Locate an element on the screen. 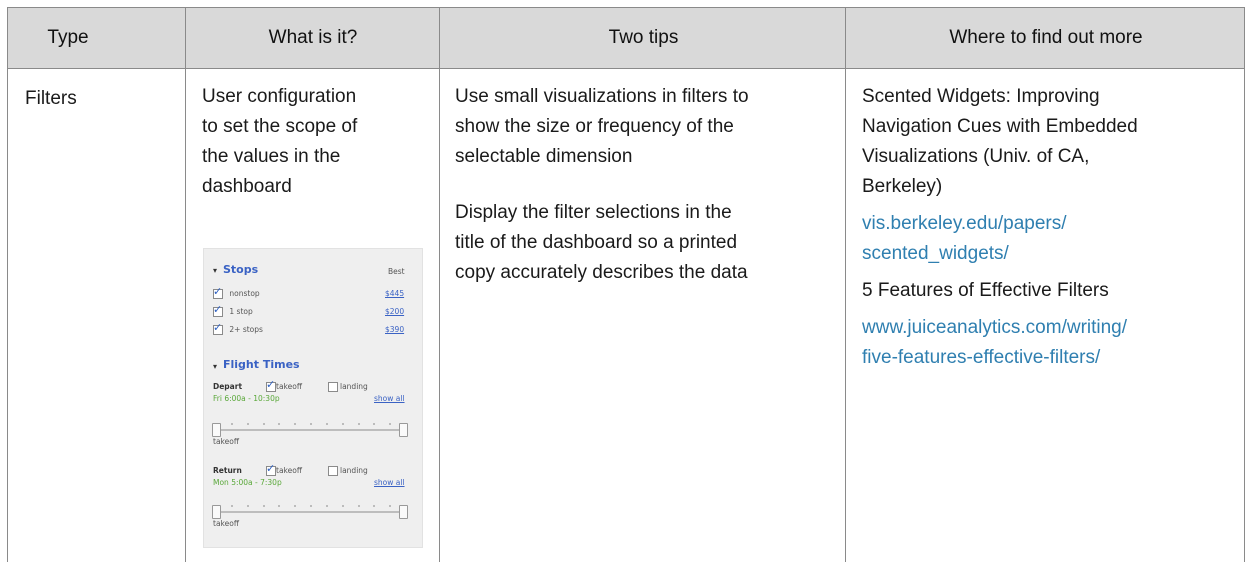 Image resolution: width=1250 pixels, height=562 pixels. stop-option: 1 stop is located at coordinates (233, 310).